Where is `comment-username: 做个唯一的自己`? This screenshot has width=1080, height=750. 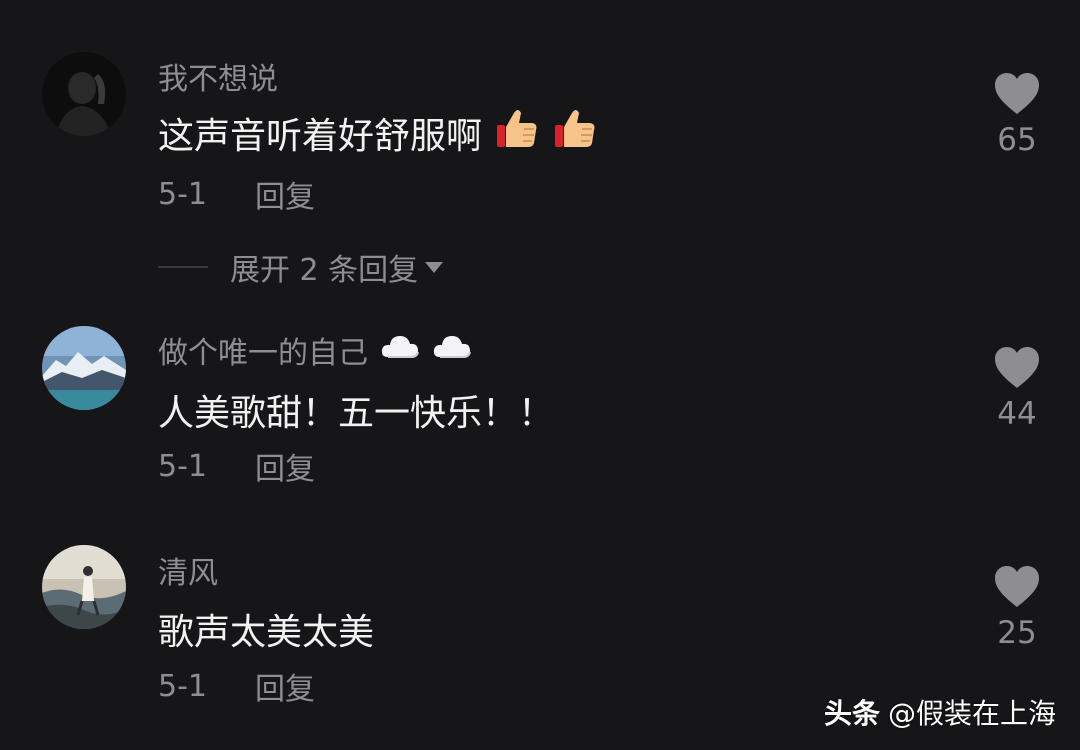 comment-username: 做个唯一的自己 is located at coordinates (315, 350).